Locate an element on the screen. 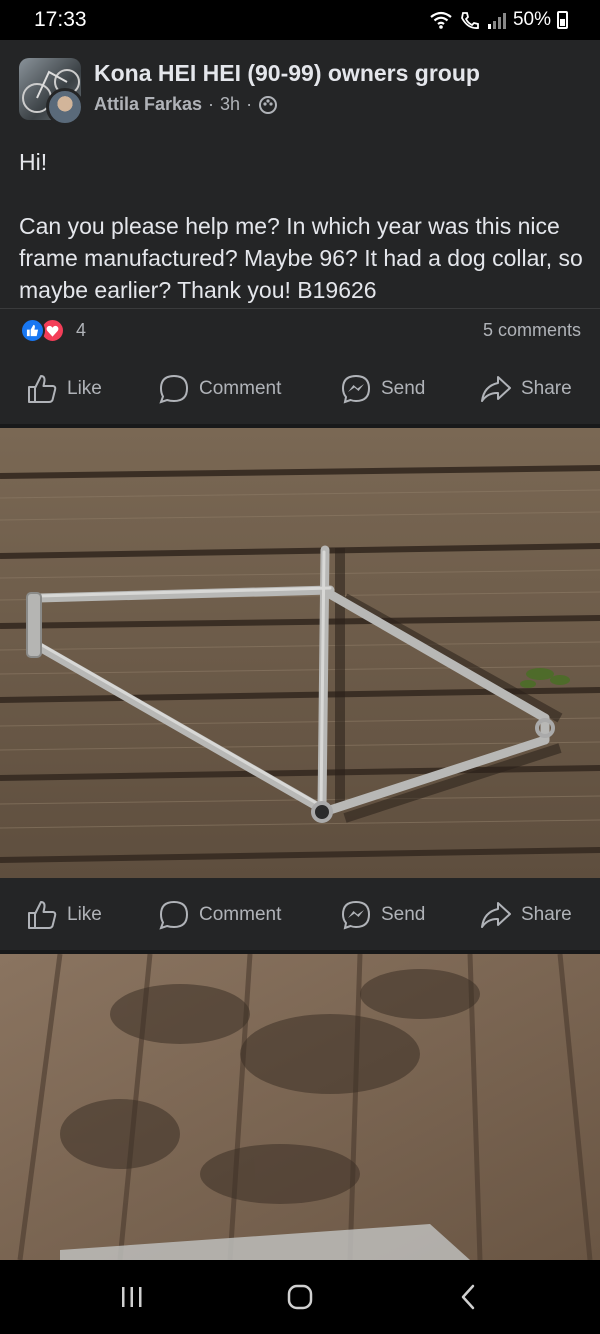 The height and width of the screenshot is (1334, 600). home-button is located at coordinates (300, 1297).